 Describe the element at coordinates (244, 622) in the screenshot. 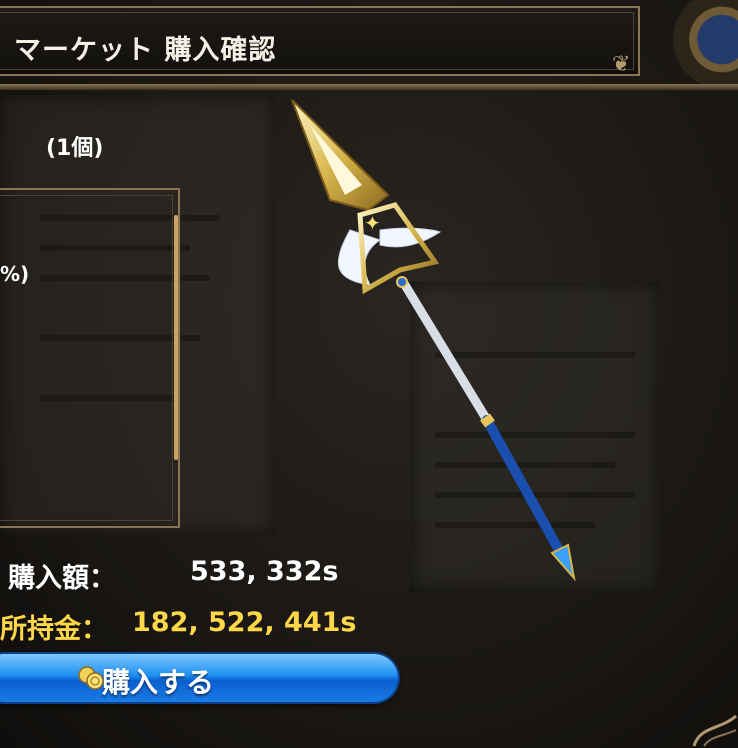

I see `balance-value: 182, 522, 441s` at that location.